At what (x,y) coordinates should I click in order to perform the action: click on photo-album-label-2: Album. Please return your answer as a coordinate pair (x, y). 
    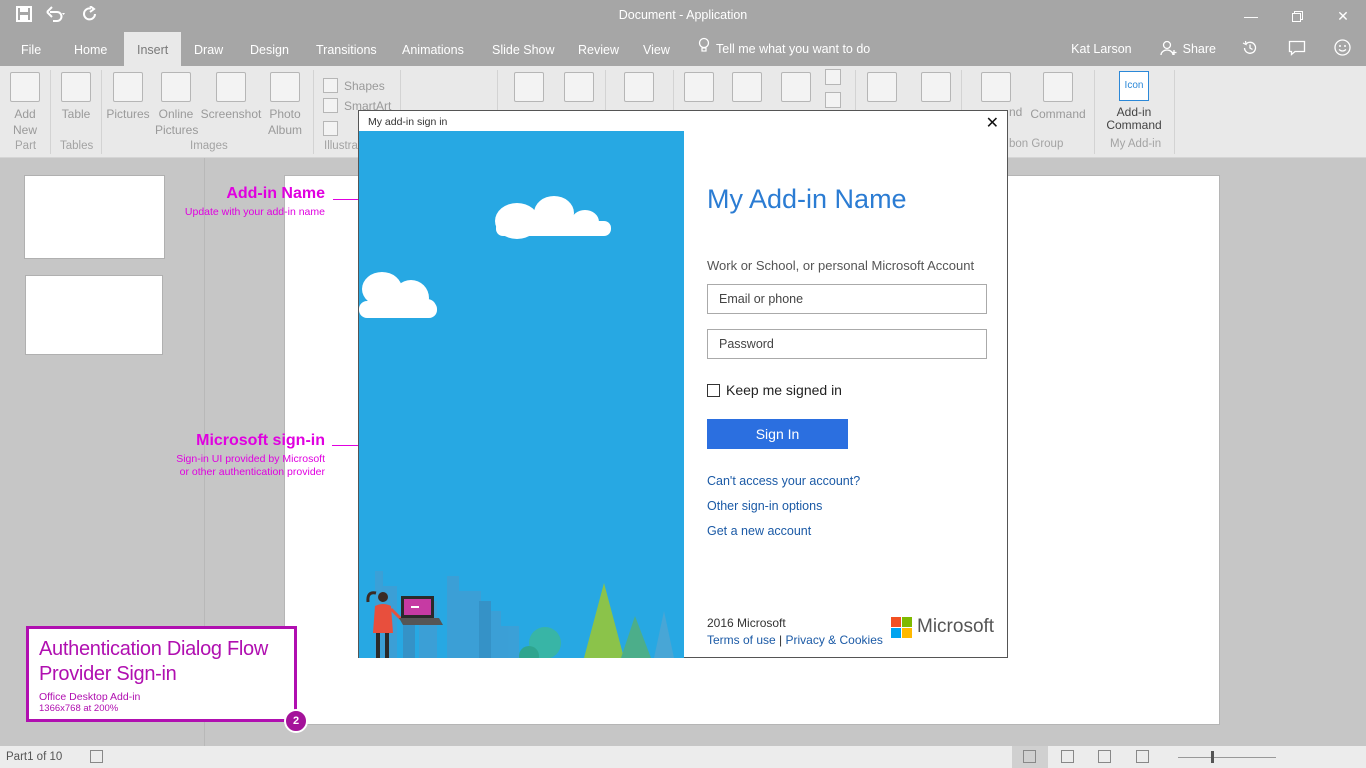
    Looking at the image, I should click on (284, 130).